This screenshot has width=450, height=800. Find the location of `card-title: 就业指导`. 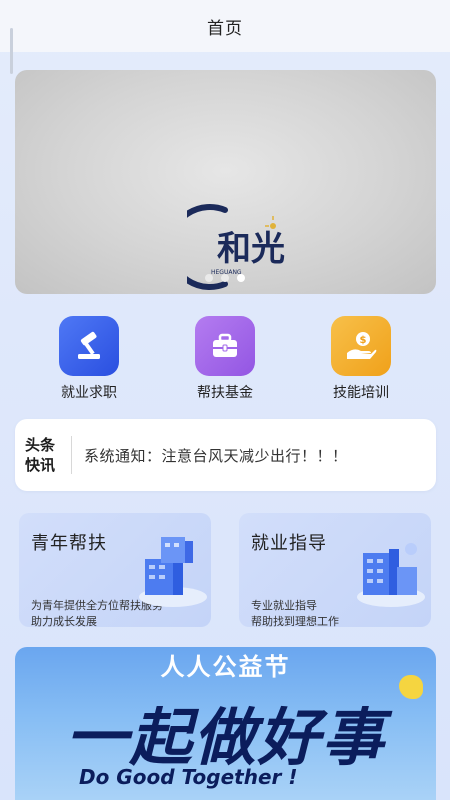

card-title: 就业指导 is located at coordinates (289, 543).